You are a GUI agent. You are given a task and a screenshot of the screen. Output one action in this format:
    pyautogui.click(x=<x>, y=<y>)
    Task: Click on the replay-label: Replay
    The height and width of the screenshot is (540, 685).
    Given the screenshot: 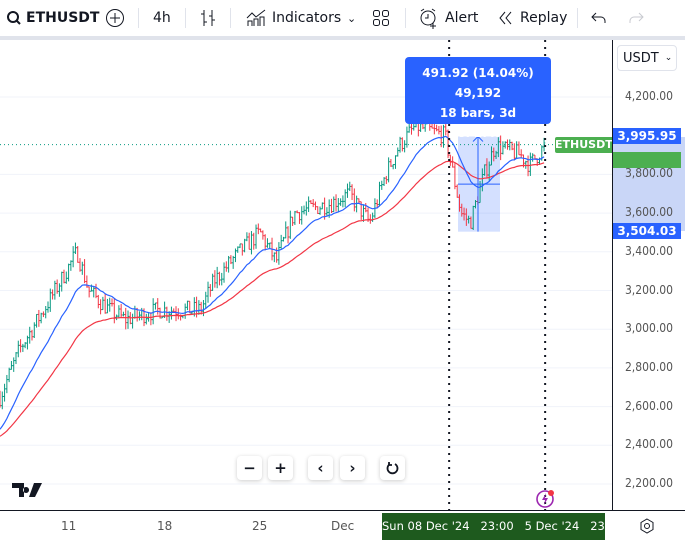 What is the action you would take?
    pyautogui.click(x=544, y=18)
    